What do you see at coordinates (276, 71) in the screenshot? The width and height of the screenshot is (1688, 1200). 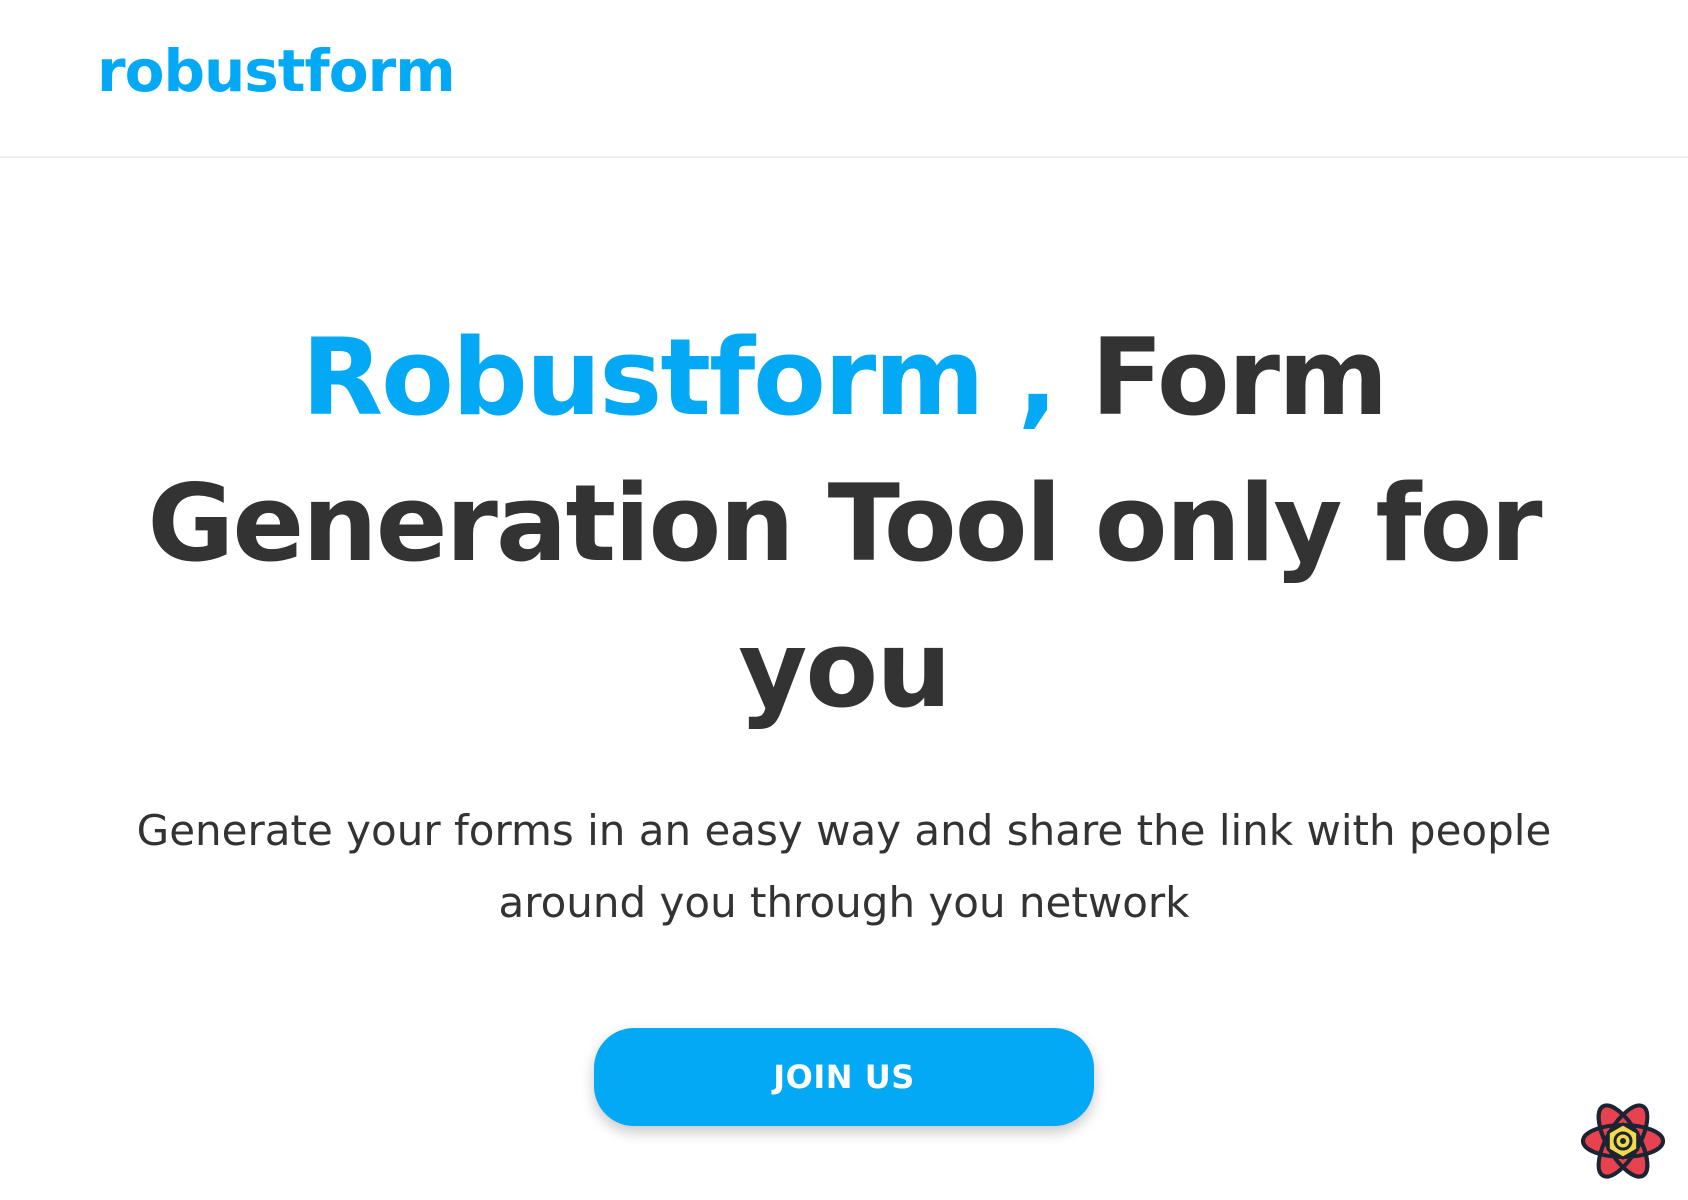 I see `brand-logo: robustform` at bounding box center [276, 71].